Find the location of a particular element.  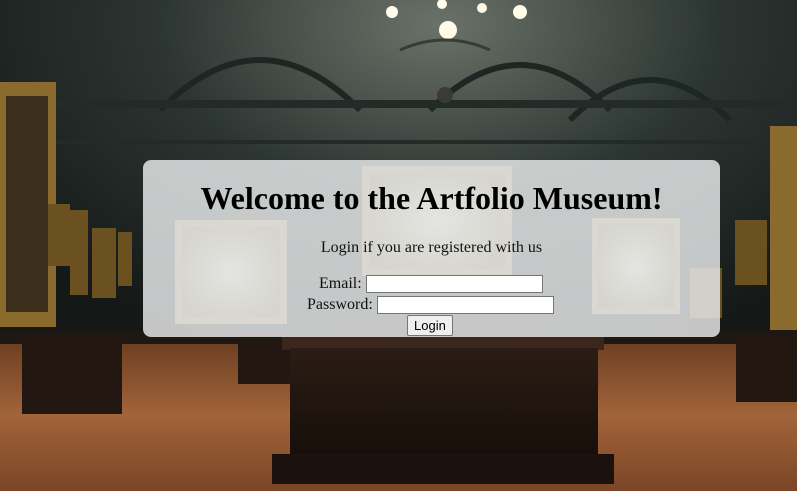

login-subtitle: Login if you are registered with us is located at coordinates (431, 247).